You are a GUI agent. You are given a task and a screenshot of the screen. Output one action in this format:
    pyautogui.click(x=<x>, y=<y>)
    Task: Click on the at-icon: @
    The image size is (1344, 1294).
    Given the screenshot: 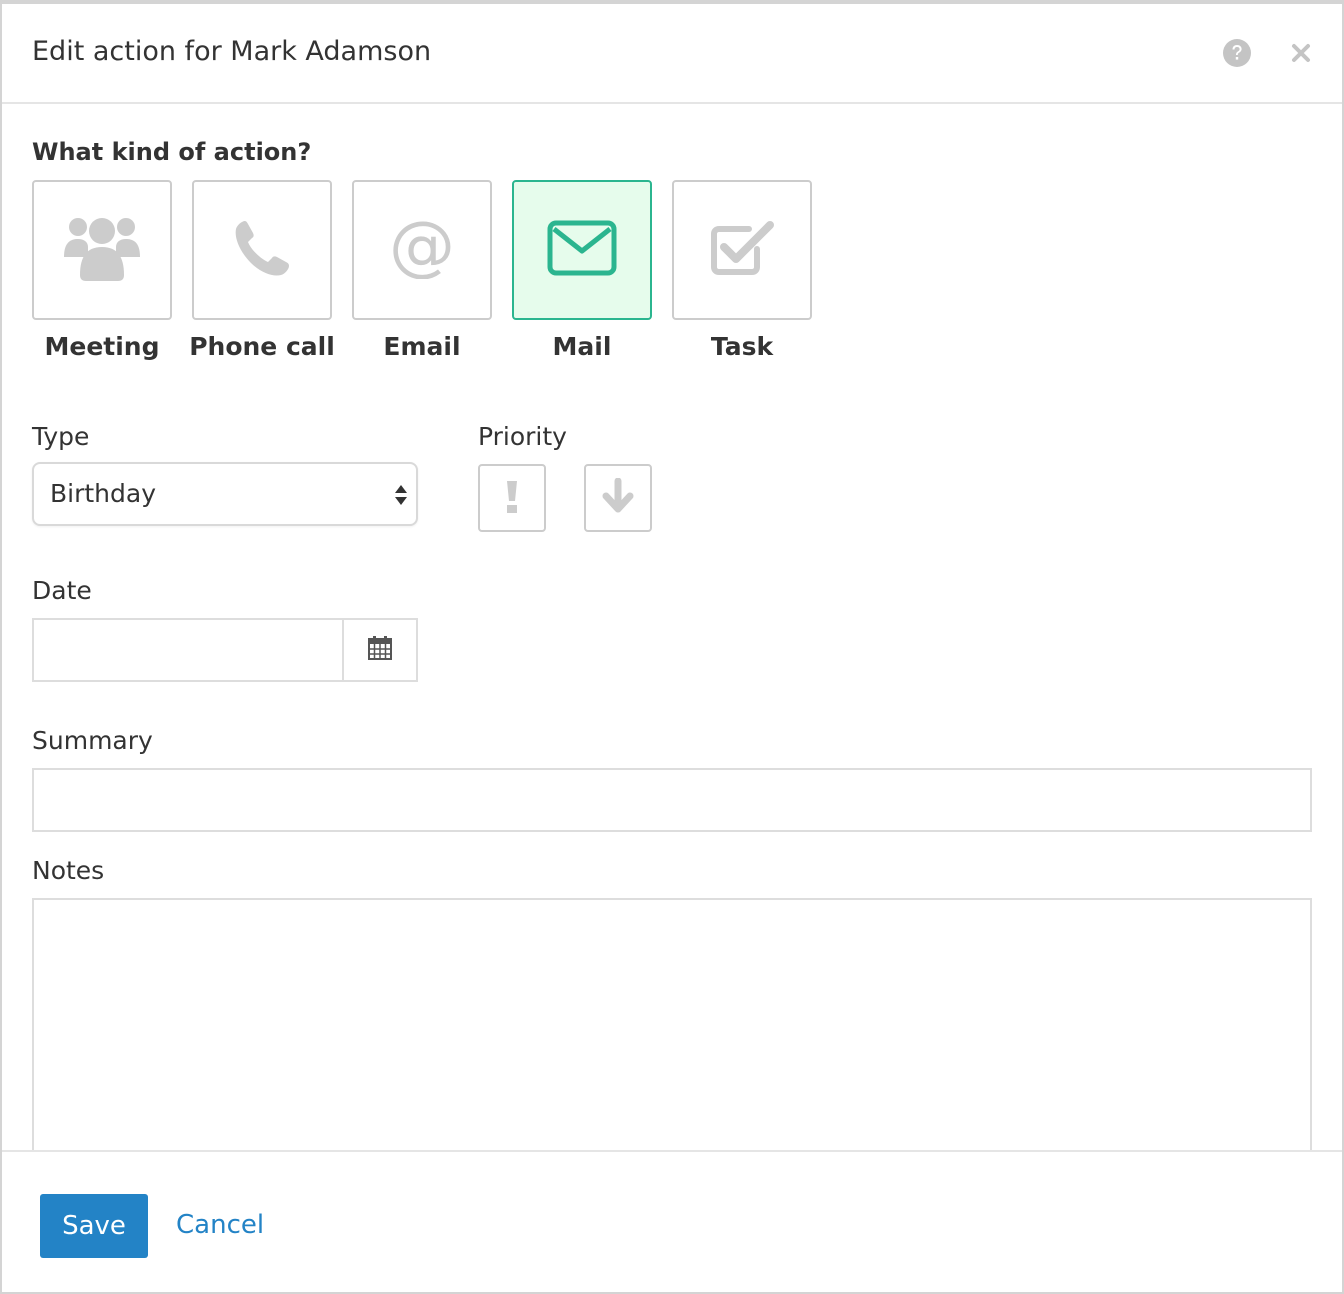 What is the action you would take?
    pyautogui.click(x=422, y=245)
    